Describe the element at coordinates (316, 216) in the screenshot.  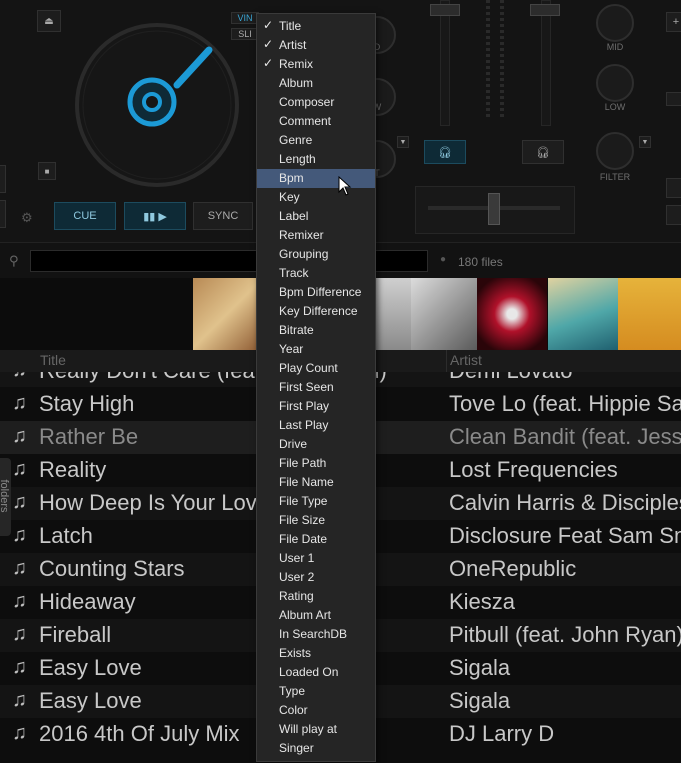
I see `menu-item-label: Label` at that location.